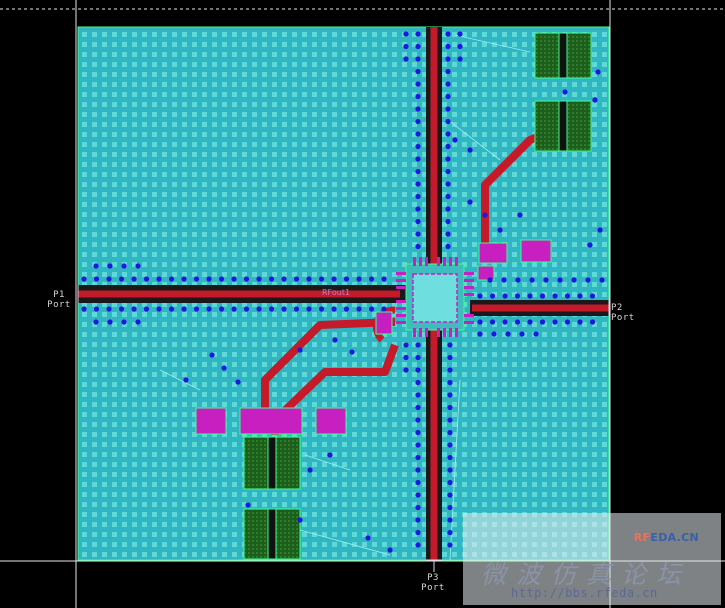  I want to click on port-p2-label: P2 Port, so click(628, 313).